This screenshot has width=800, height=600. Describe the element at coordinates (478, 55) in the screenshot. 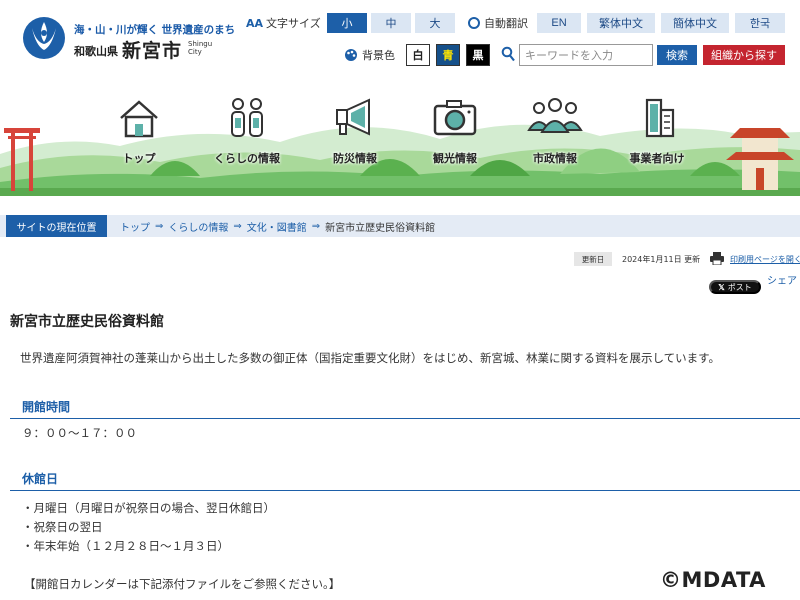

I see `bg-black-button: 黒` at that location.